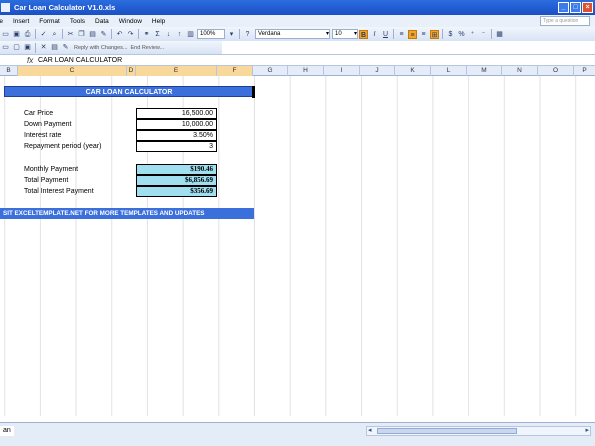 The height and width of the screenshot is (446, 595). Describe the element at coordinates (423, 34) in the screenshot. I see `align-right-icon: ≡` at that location.